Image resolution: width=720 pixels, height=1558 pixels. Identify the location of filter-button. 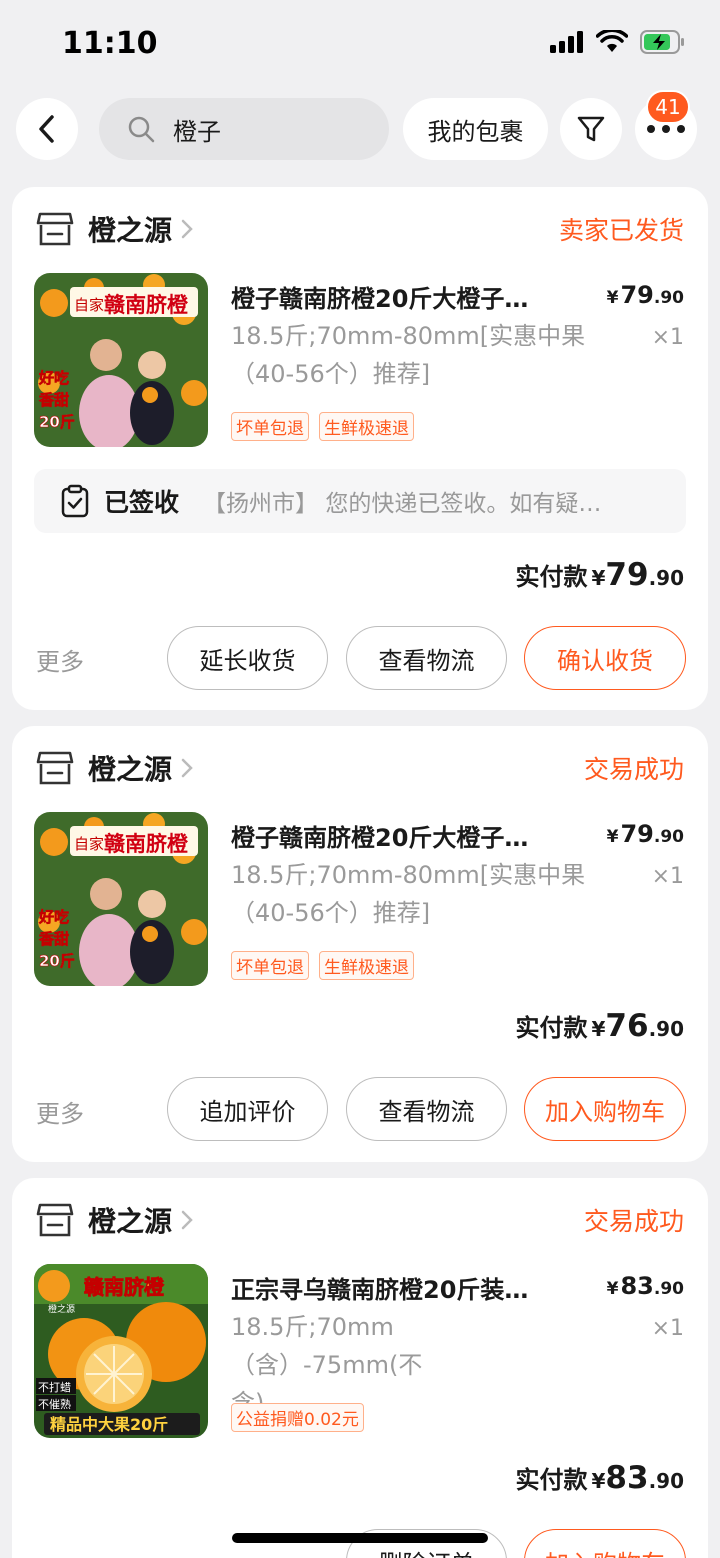
(591, 129).